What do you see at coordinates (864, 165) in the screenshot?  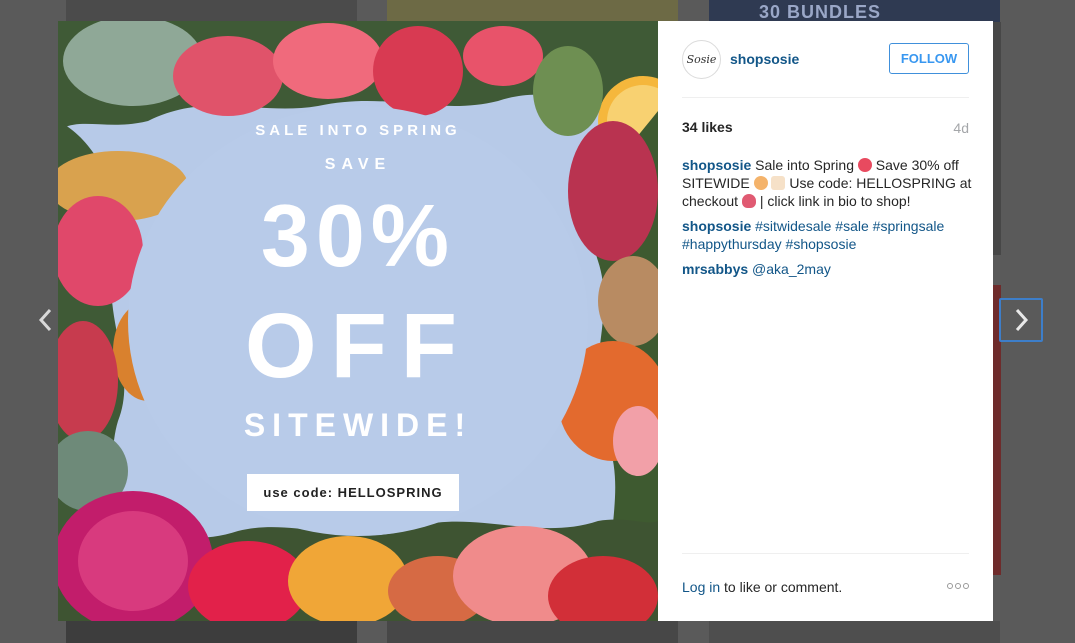 I see `hibiscus-emoji-icon` at bounding box center [864, 165].